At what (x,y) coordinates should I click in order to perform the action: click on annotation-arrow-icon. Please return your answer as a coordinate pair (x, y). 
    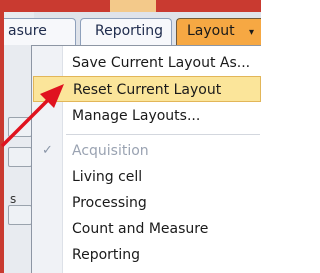
    Looking at the image, I should click on (32, 116).